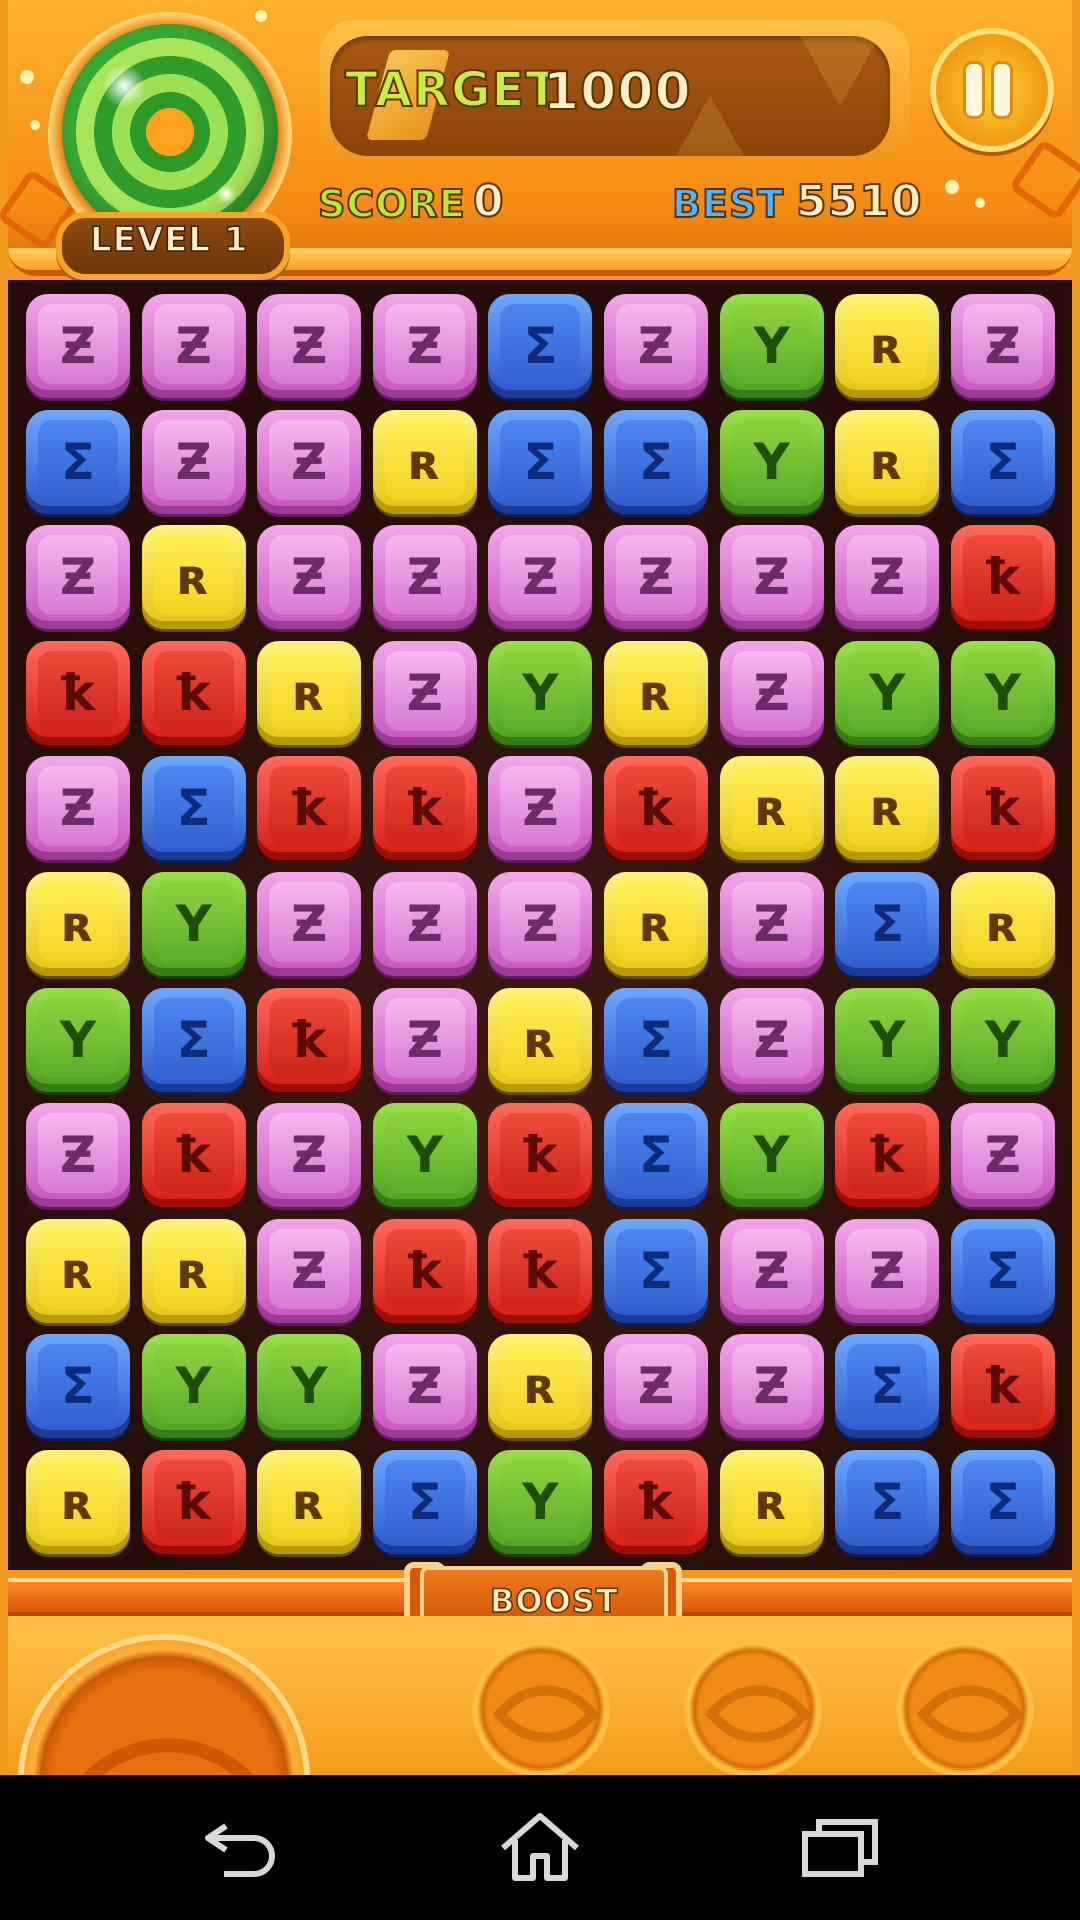  Describe the element at coordinates (243, 1847) in the screenshot. I see `back-icon` at that location.